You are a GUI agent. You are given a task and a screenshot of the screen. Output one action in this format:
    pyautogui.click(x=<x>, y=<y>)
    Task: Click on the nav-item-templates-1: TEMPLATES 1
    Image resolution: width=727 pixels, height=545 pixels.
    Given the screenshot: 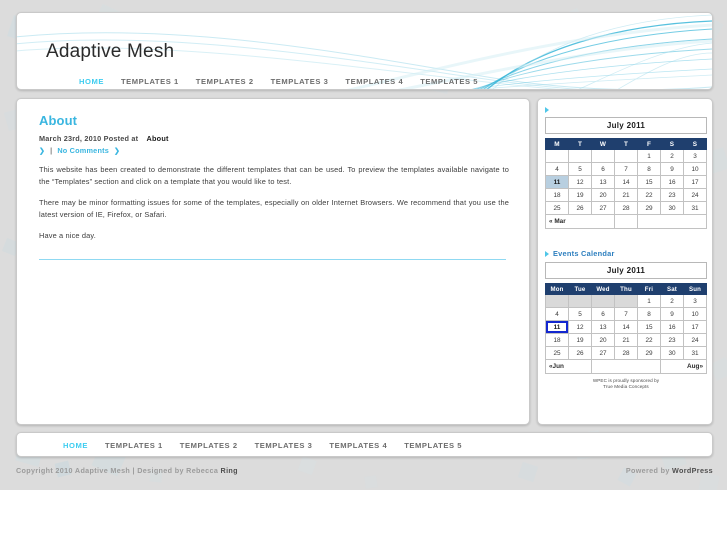 What is the action you would take?
    pyautogui.click(x=150, y=81)
    